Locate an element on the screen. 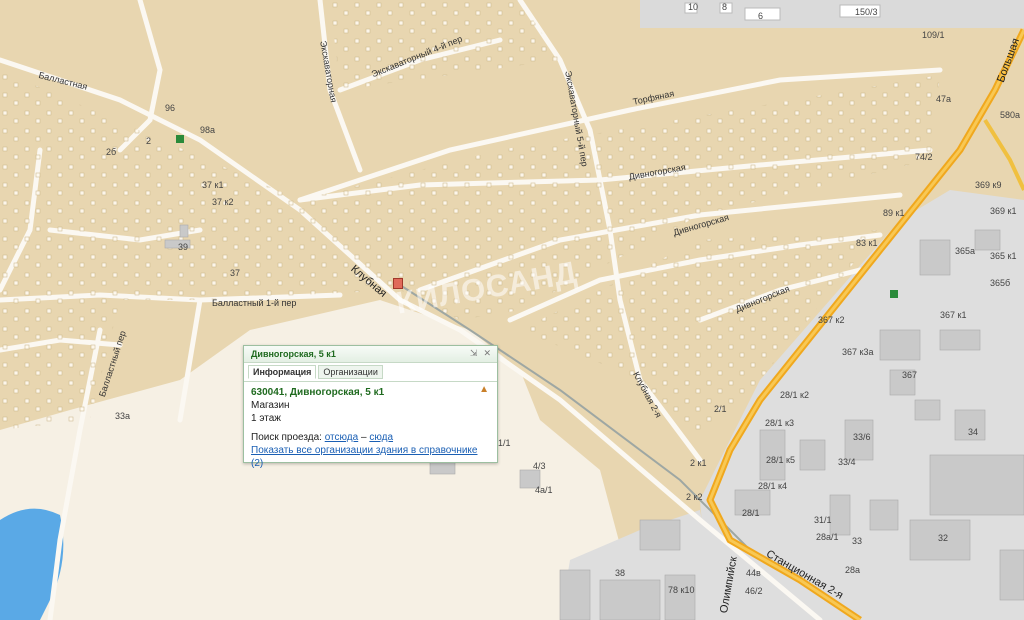  house-number: 2 is located at coordinates (149, 141).